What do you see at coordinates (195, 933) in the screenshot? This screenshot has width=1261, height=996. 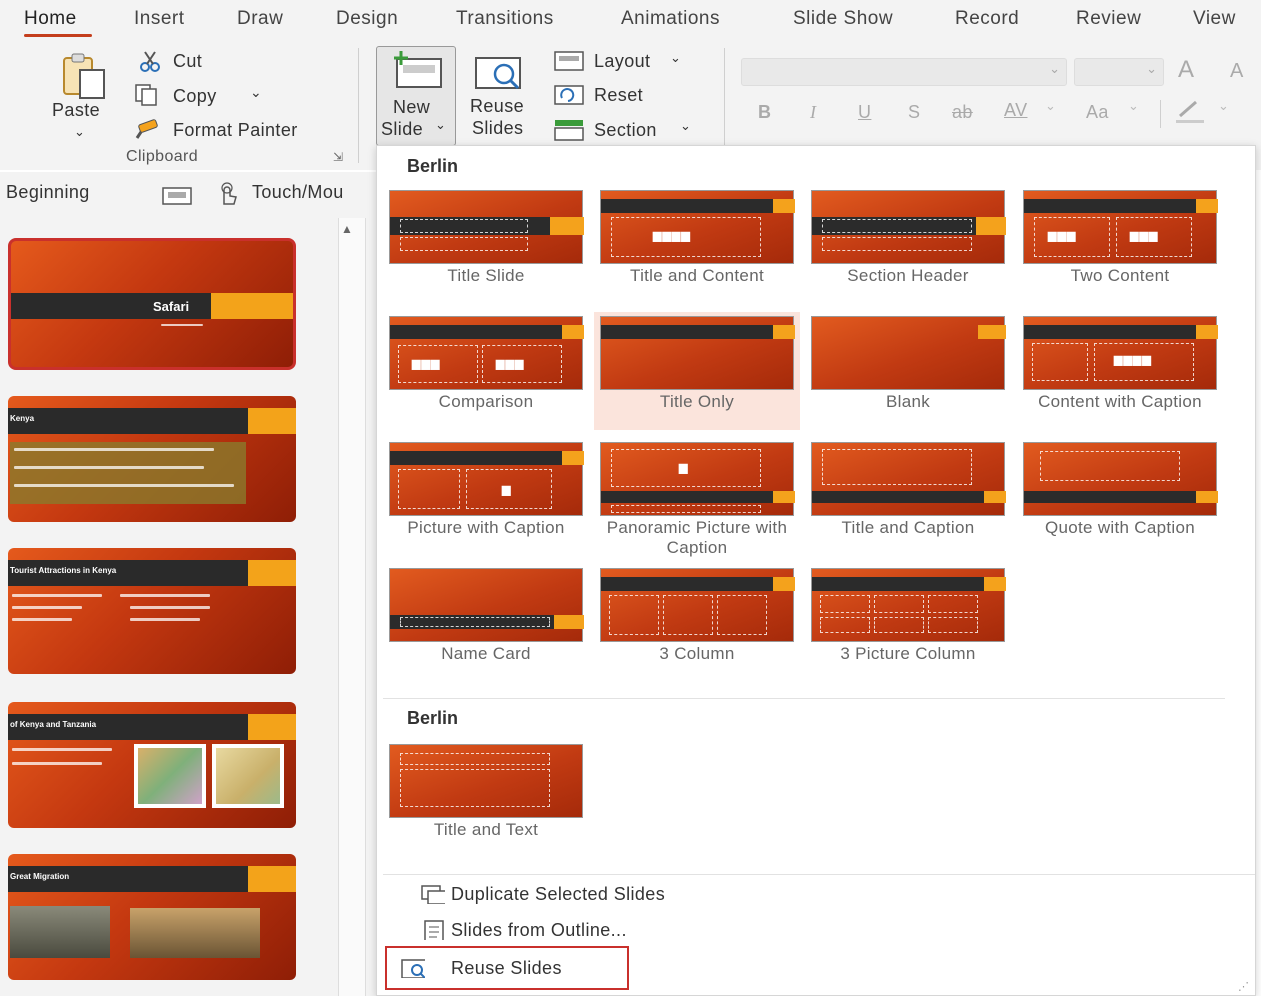 I see `thumb-photo` at bounding box center [195, 933].